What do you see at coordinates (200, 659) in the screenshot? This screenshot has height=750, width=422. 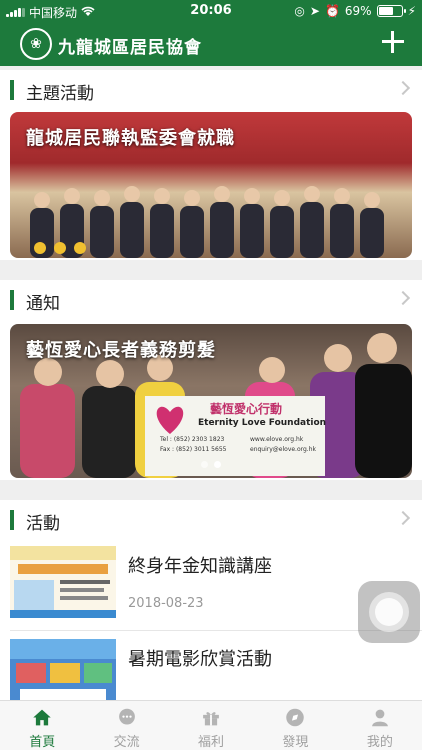 I see `activity-title: 暑期電影欣賞活動` at bounding box center [200, 659].